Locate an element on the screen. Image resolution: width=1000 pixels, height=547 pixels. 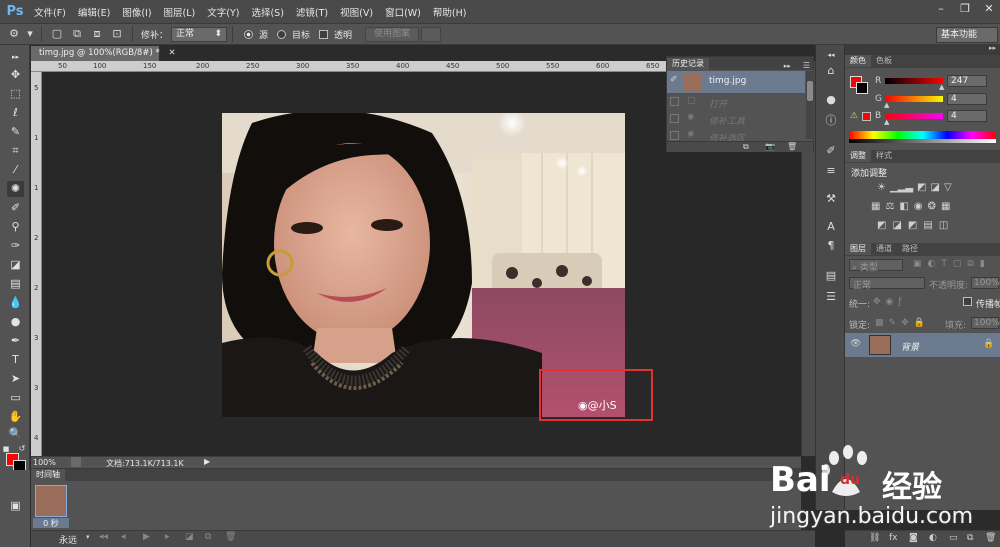
panel-collapse-icon: ▸▸ is located at coordinates (787, 66).